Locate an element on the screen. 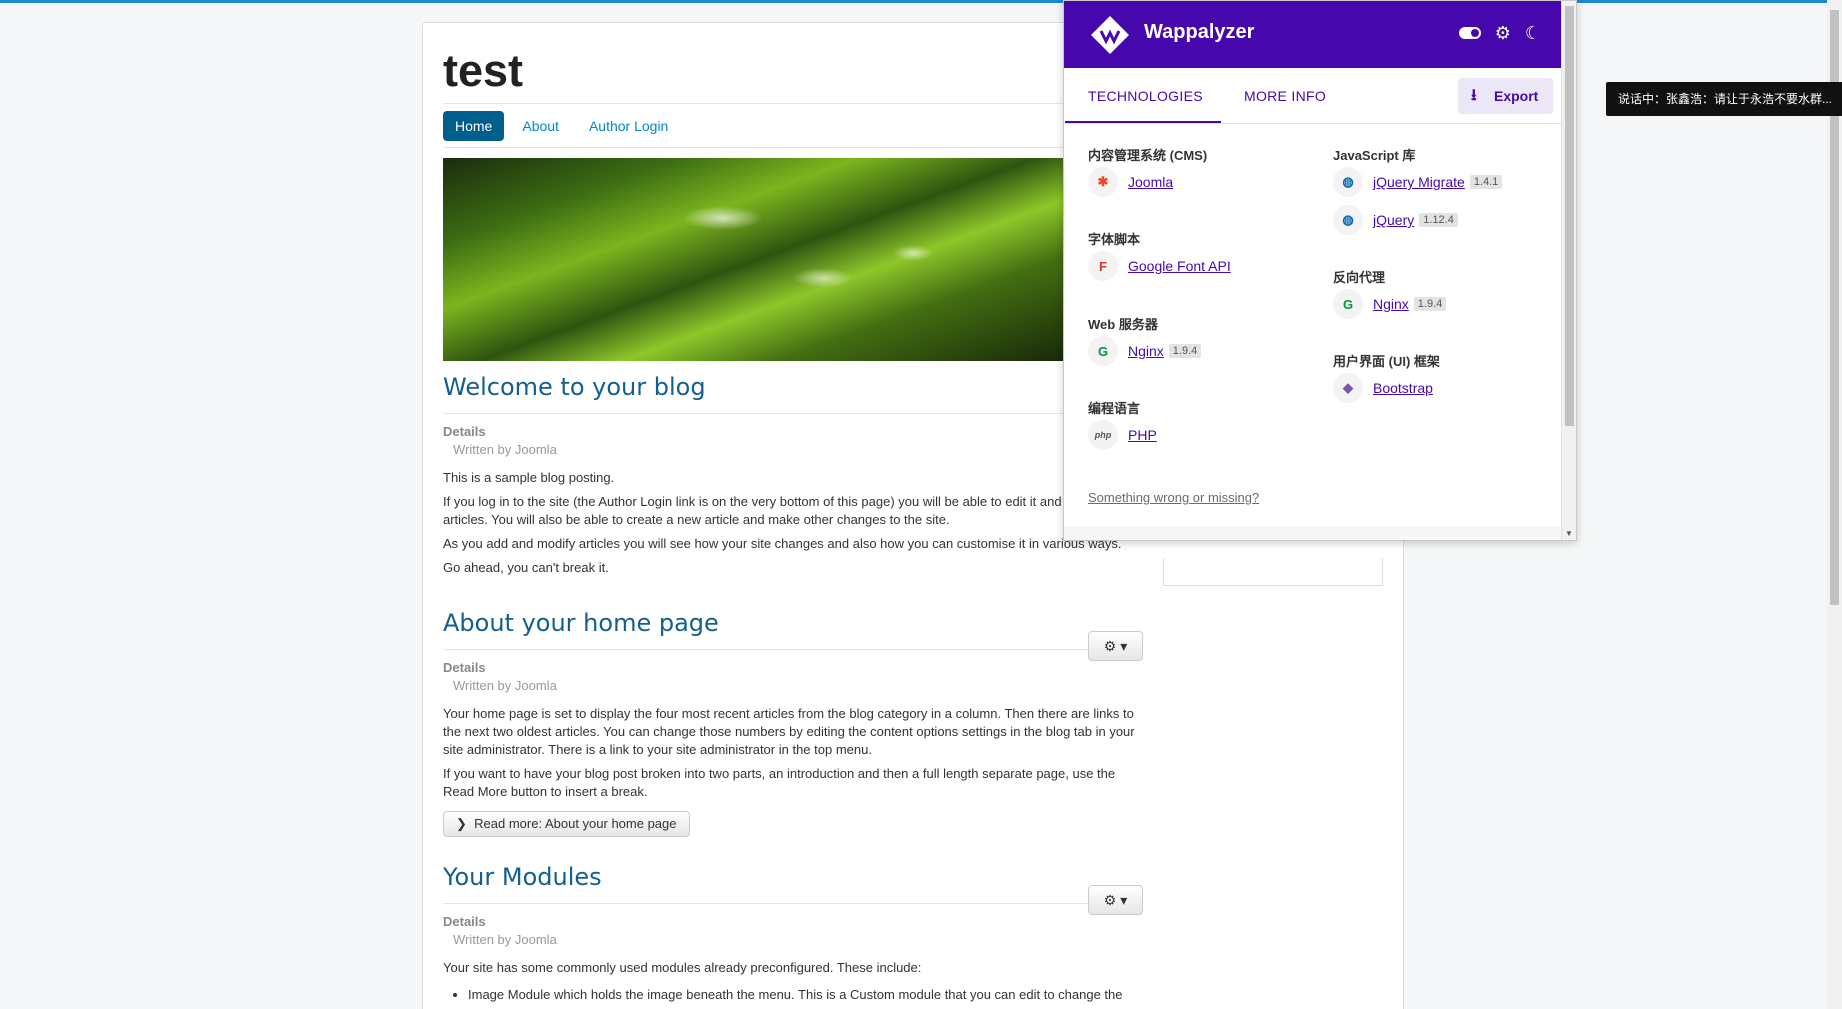 Image resolution: width=1842 pixels, height=1009 pixels. technology-item: ◍ jQuery 1.12.4 is located at coordinates (1395, 220).